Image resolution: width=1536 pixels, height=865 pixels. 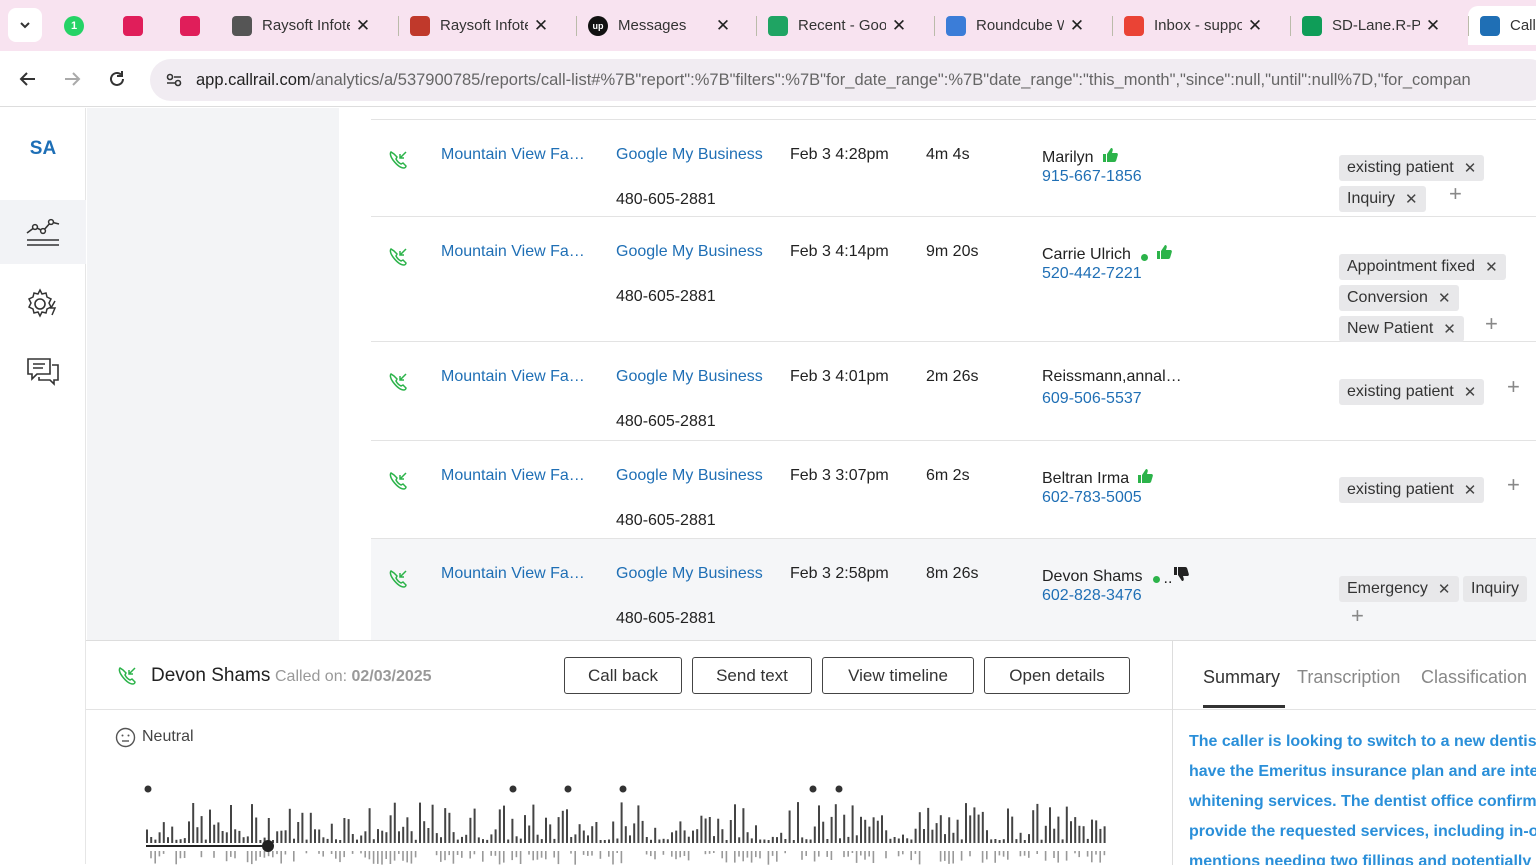 I want to click on thumbs-down-icon, so click(x=1181, y=574).